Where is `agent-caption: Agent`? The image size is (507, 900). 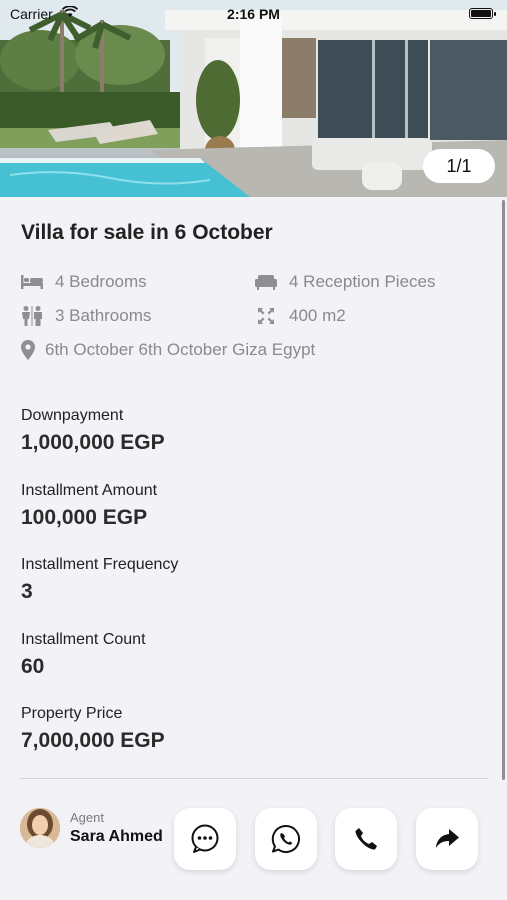
agent-caption: Agent is located at coordinates (87, 817).